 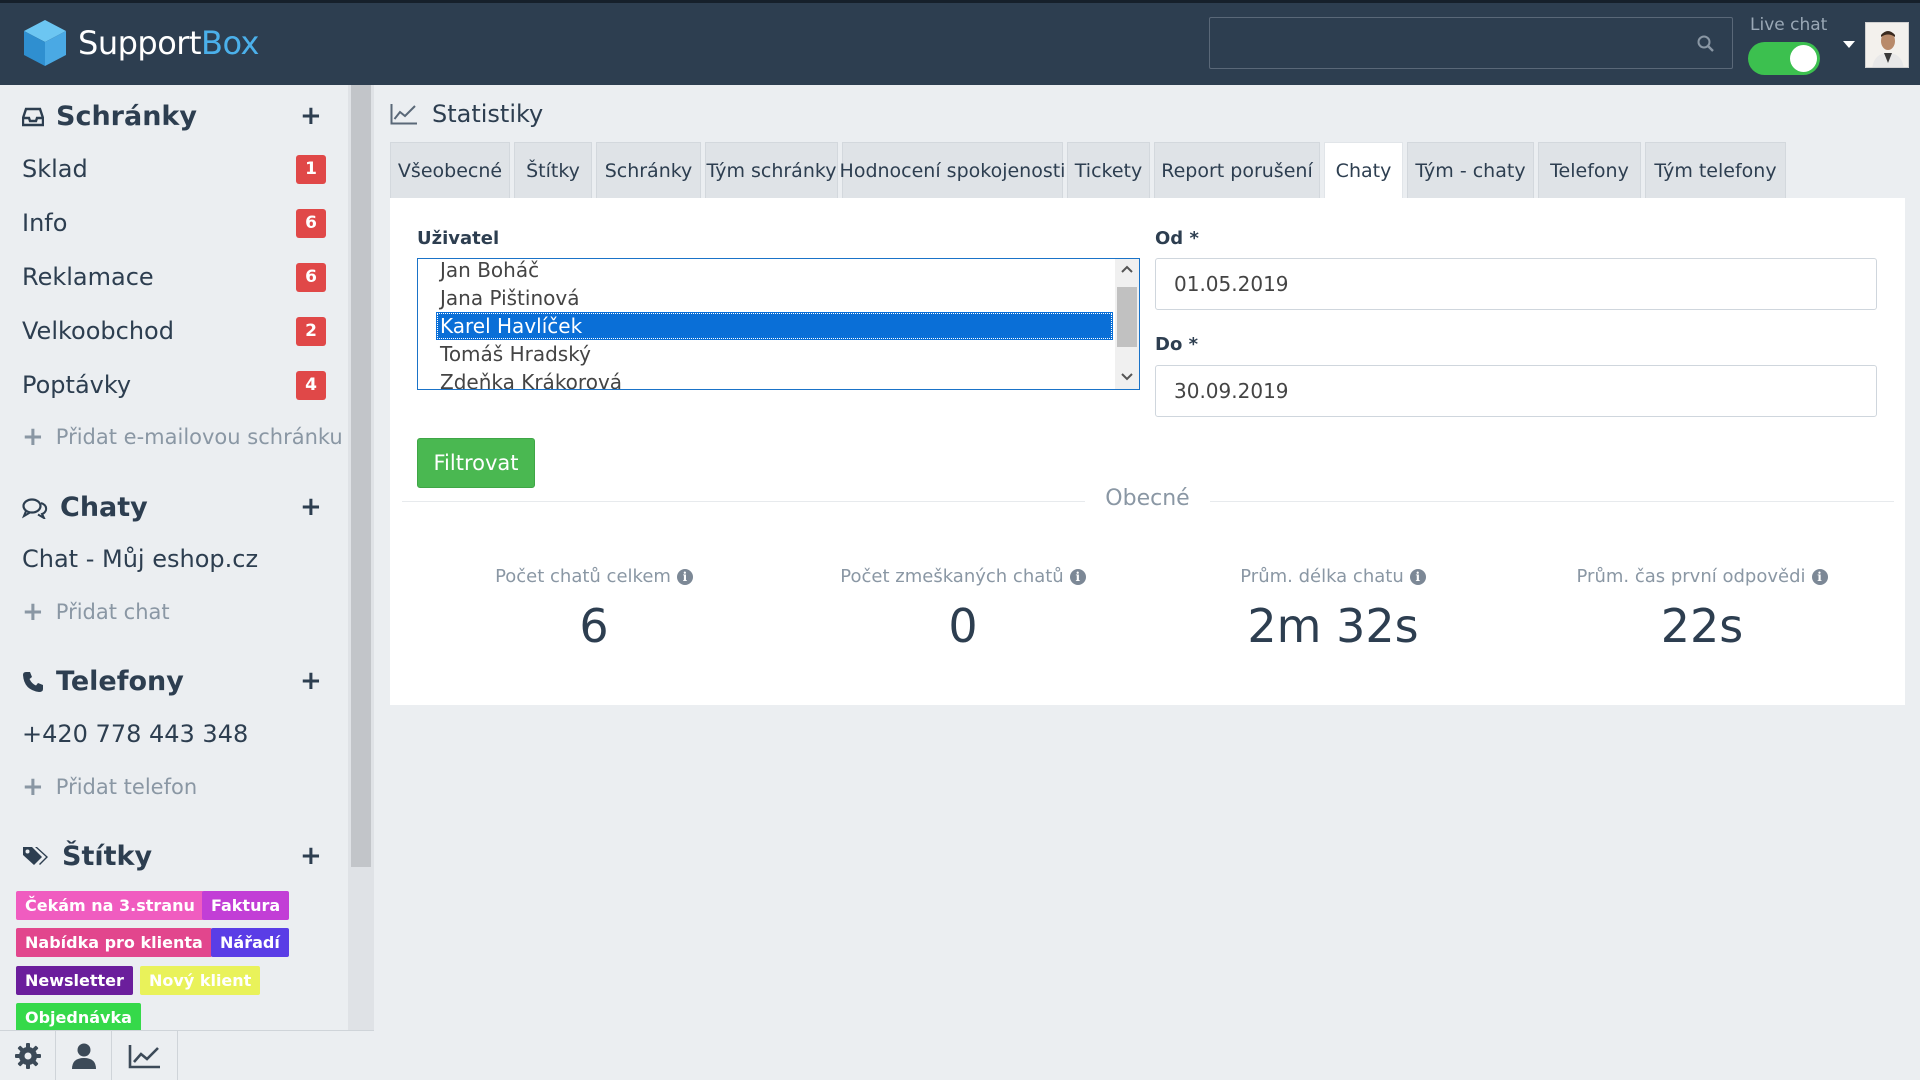 What do you see at coordinates (33, 681) in the screenshot?
I see `phone-icon` at bounding box center [33, 681].